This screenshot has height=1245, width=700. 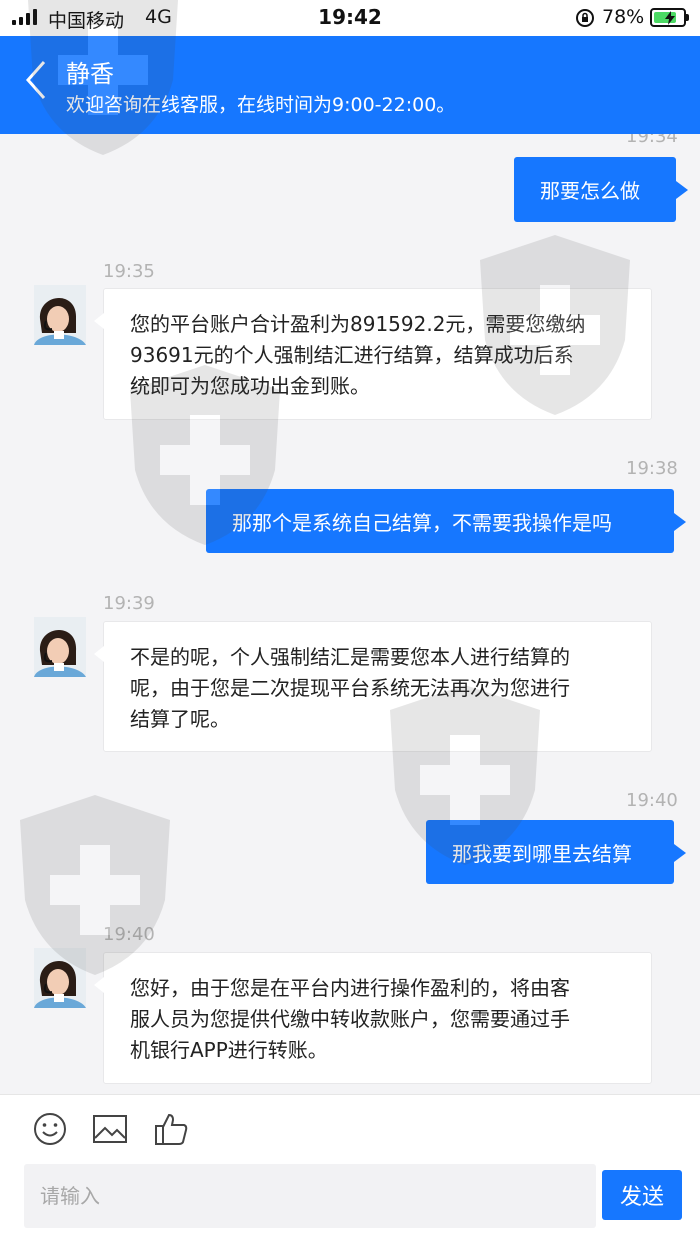 What do you see at coordinates (652, 140) in the screenshot?
I see `message-timestamp: 19:34` at bounding box center [652, 140].